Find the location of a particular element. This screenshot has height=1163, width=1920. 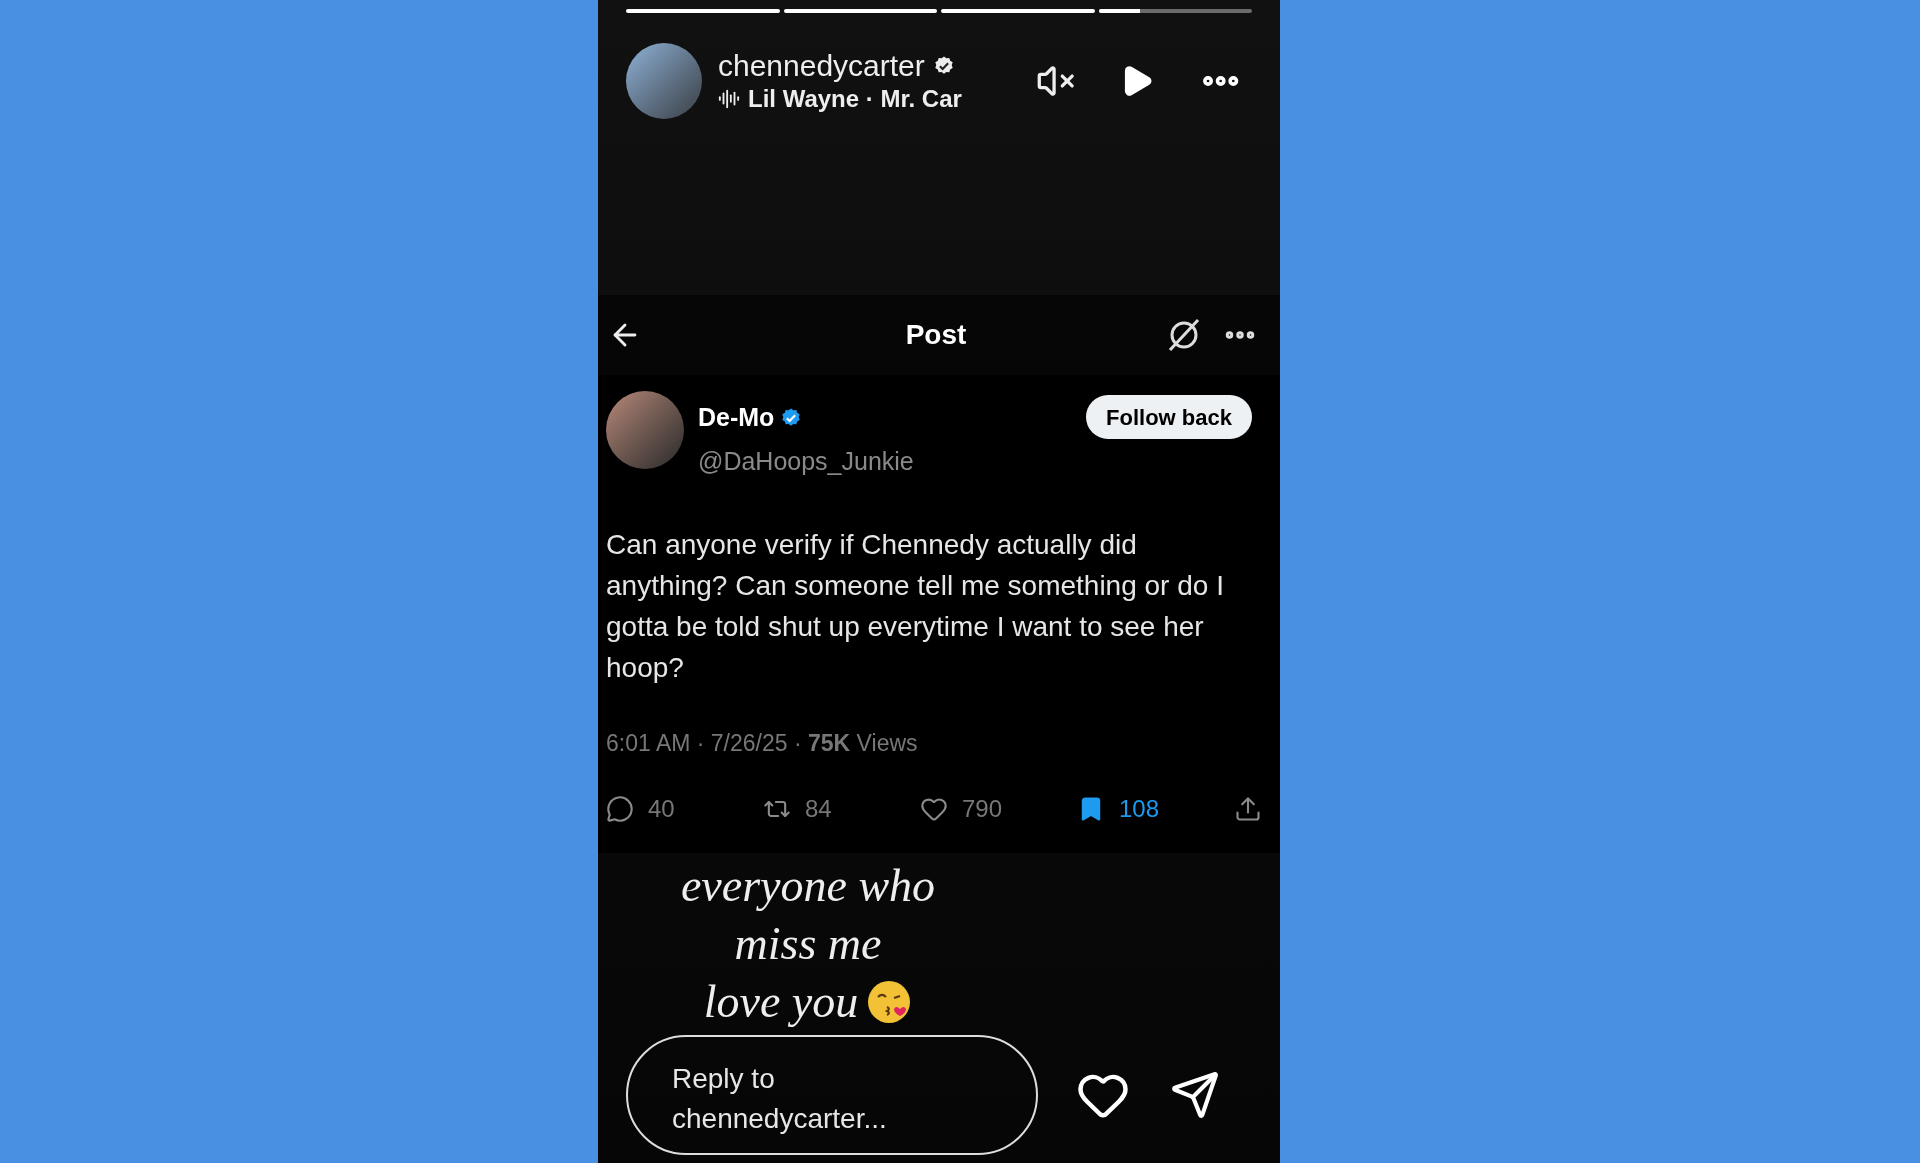

action-count: 790 is located at coordinates (982, 808).